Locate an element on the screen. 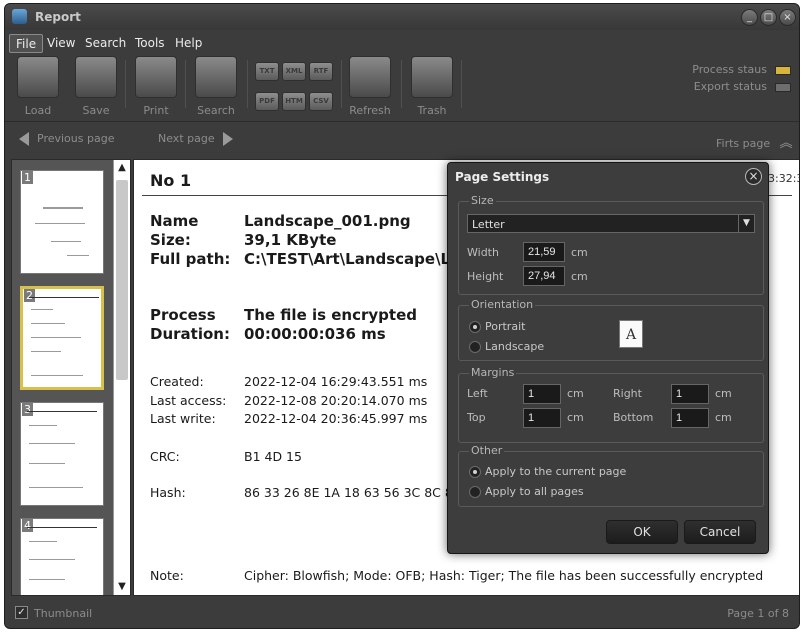  window-title: Report is located at coordinates (58, 17).